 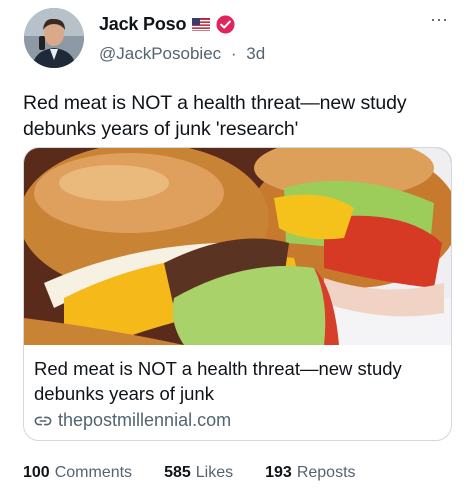 I want to click on handle-row: @JackPosobiec · 3d, so click(x=182, y=54).